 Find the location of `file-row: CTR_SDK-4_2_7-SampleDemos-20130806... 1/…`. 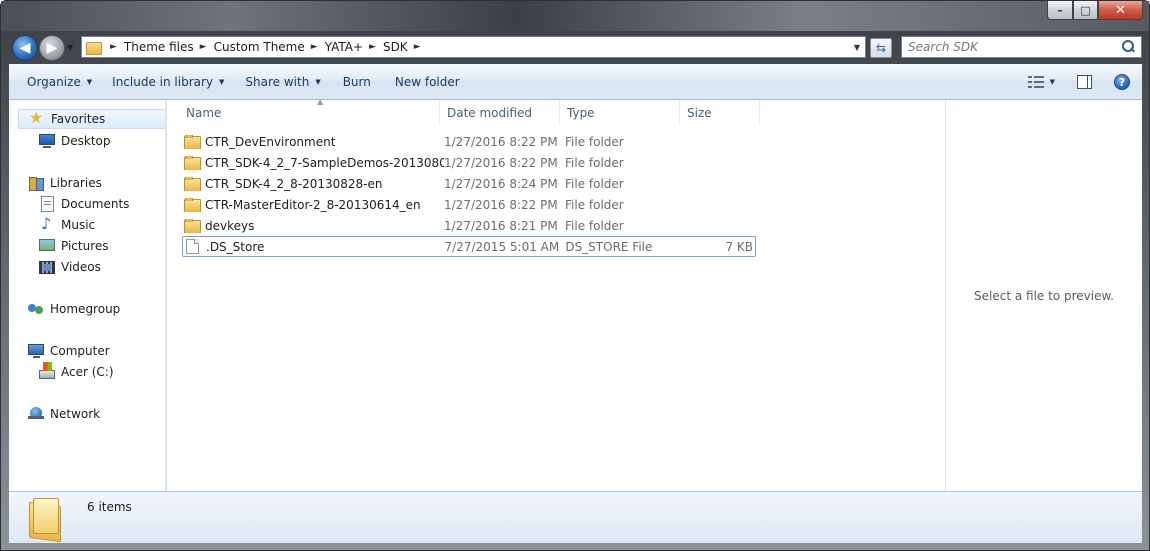

file-row: CTR_SDK-4_2_7-SampleDemos-20130806... 1/… is located at coordinates (469, 162).